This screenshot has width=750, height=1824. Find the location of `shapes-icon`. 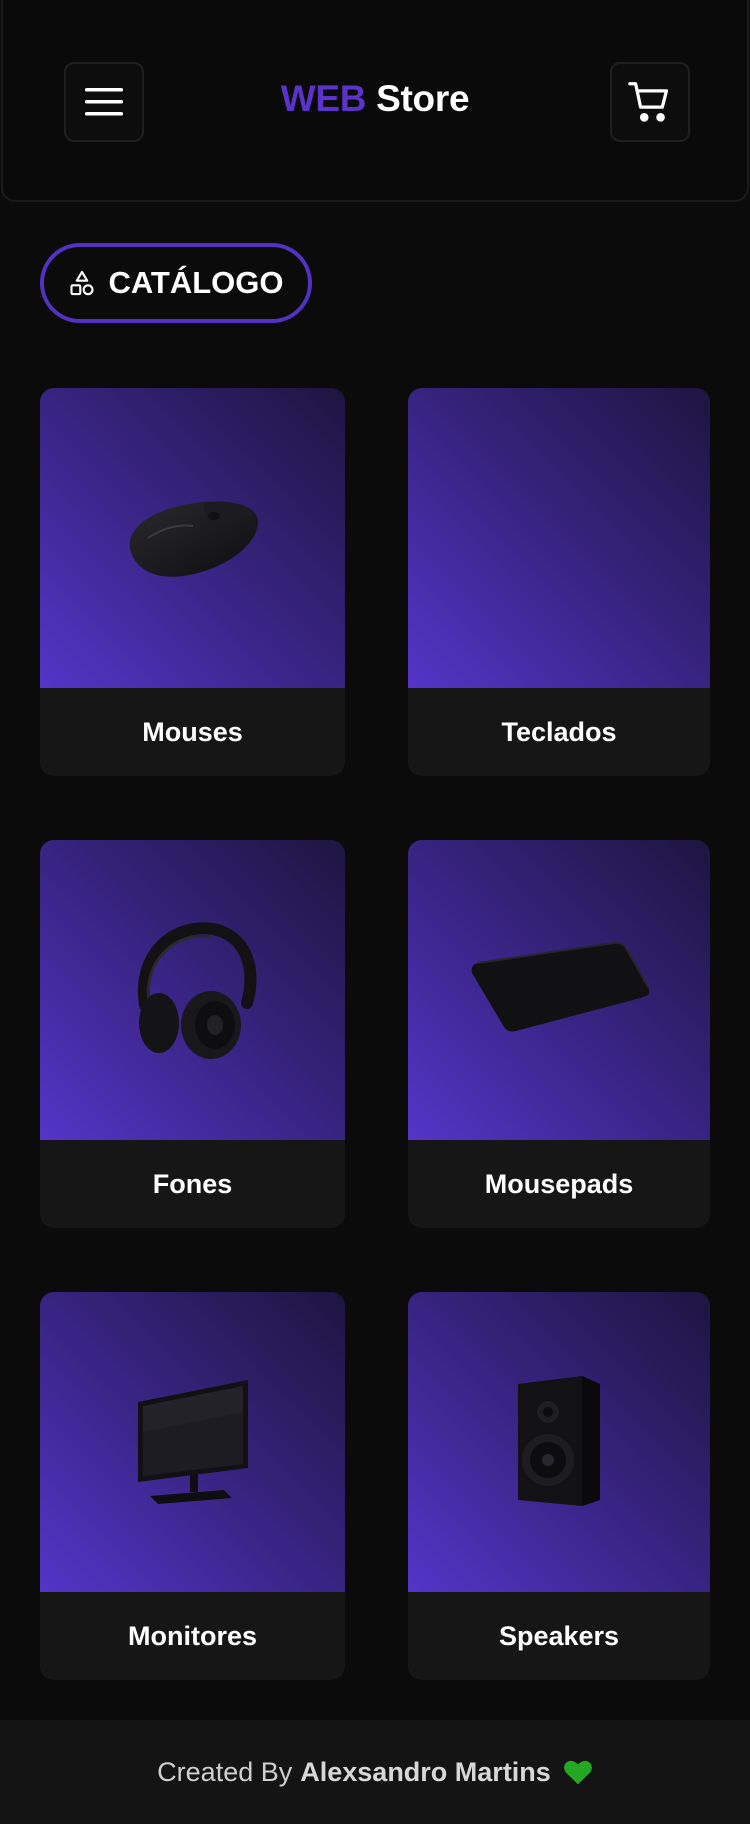

shapes-icon is located at coordinates (82, 283).